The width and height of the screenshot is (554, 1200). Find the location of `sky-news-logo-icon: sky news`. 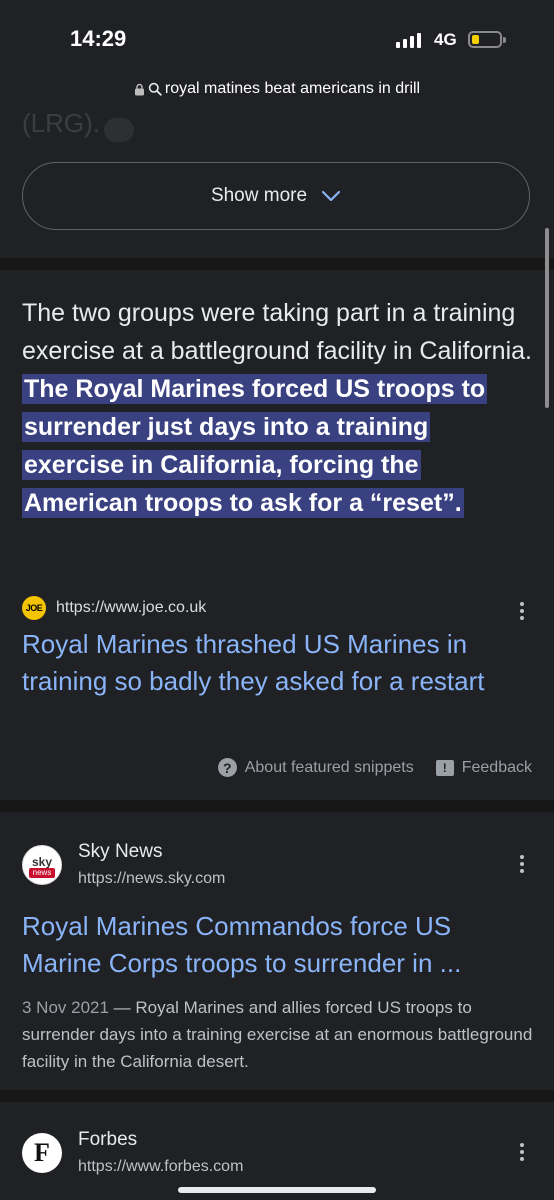

sky-news-logo-icon: sky news is located at coordinates (42, 865).